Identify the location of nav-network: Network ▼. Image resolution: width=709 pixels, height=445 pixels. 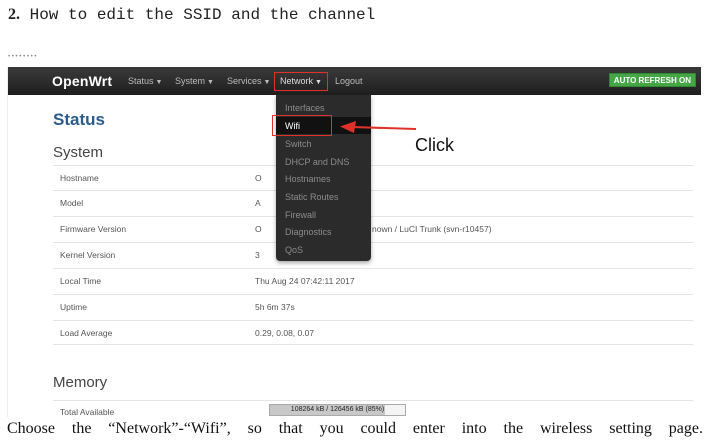
(301, 81).